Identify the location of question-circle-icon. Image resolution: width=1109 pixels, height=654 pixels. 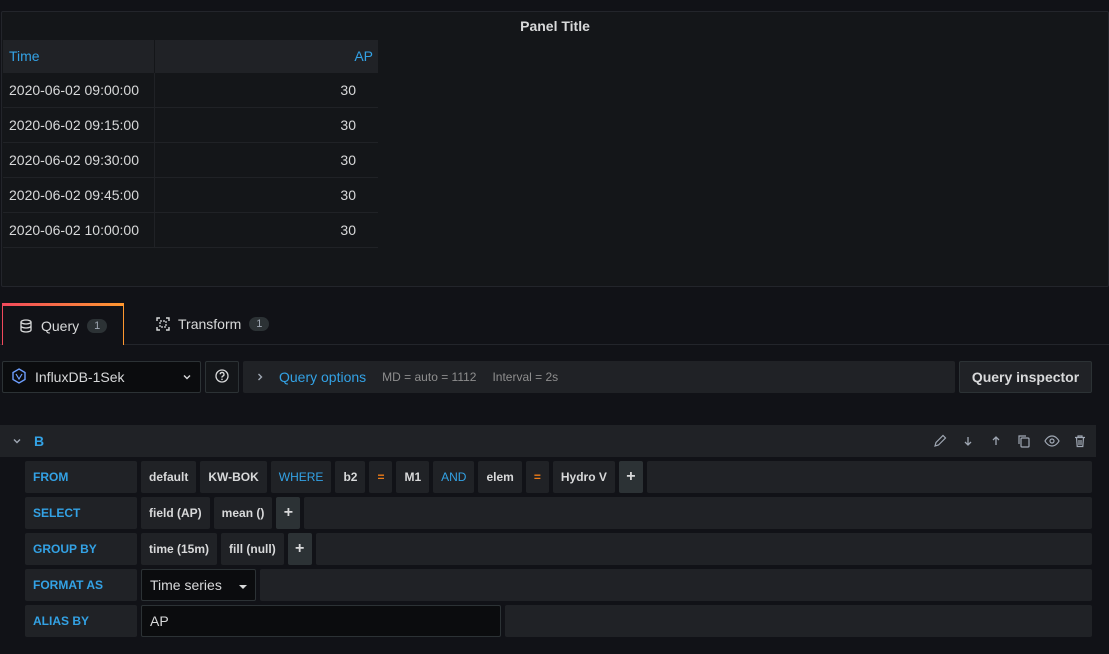
(222, 377).